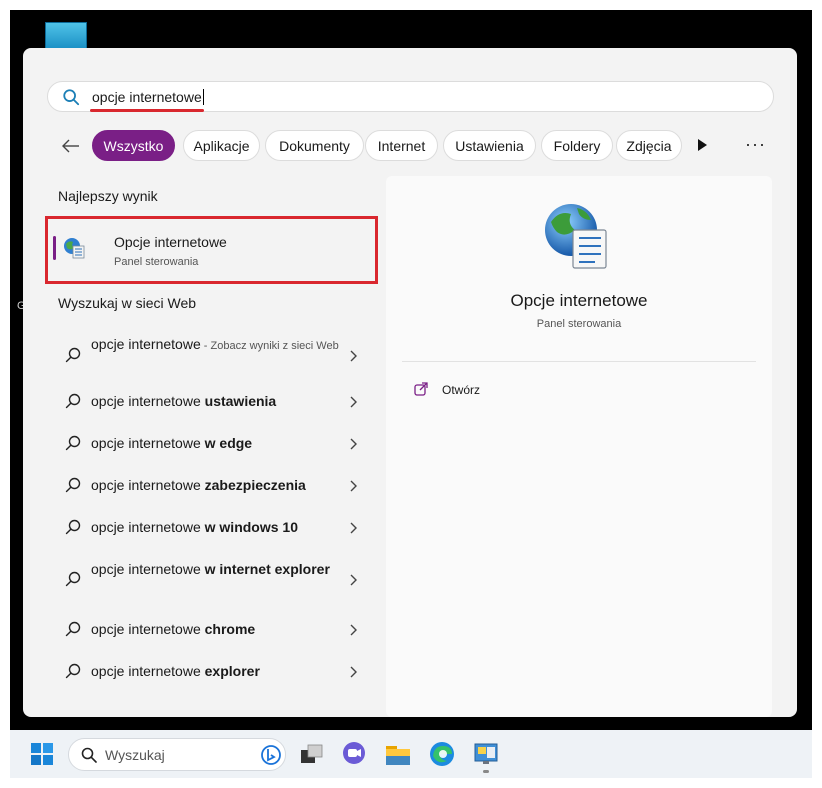 Image resolution: width=822 pixels, height=788 pixels. Describe the element at coordinates (203, 97) in the screenshot. I see `text-caret` at that location.